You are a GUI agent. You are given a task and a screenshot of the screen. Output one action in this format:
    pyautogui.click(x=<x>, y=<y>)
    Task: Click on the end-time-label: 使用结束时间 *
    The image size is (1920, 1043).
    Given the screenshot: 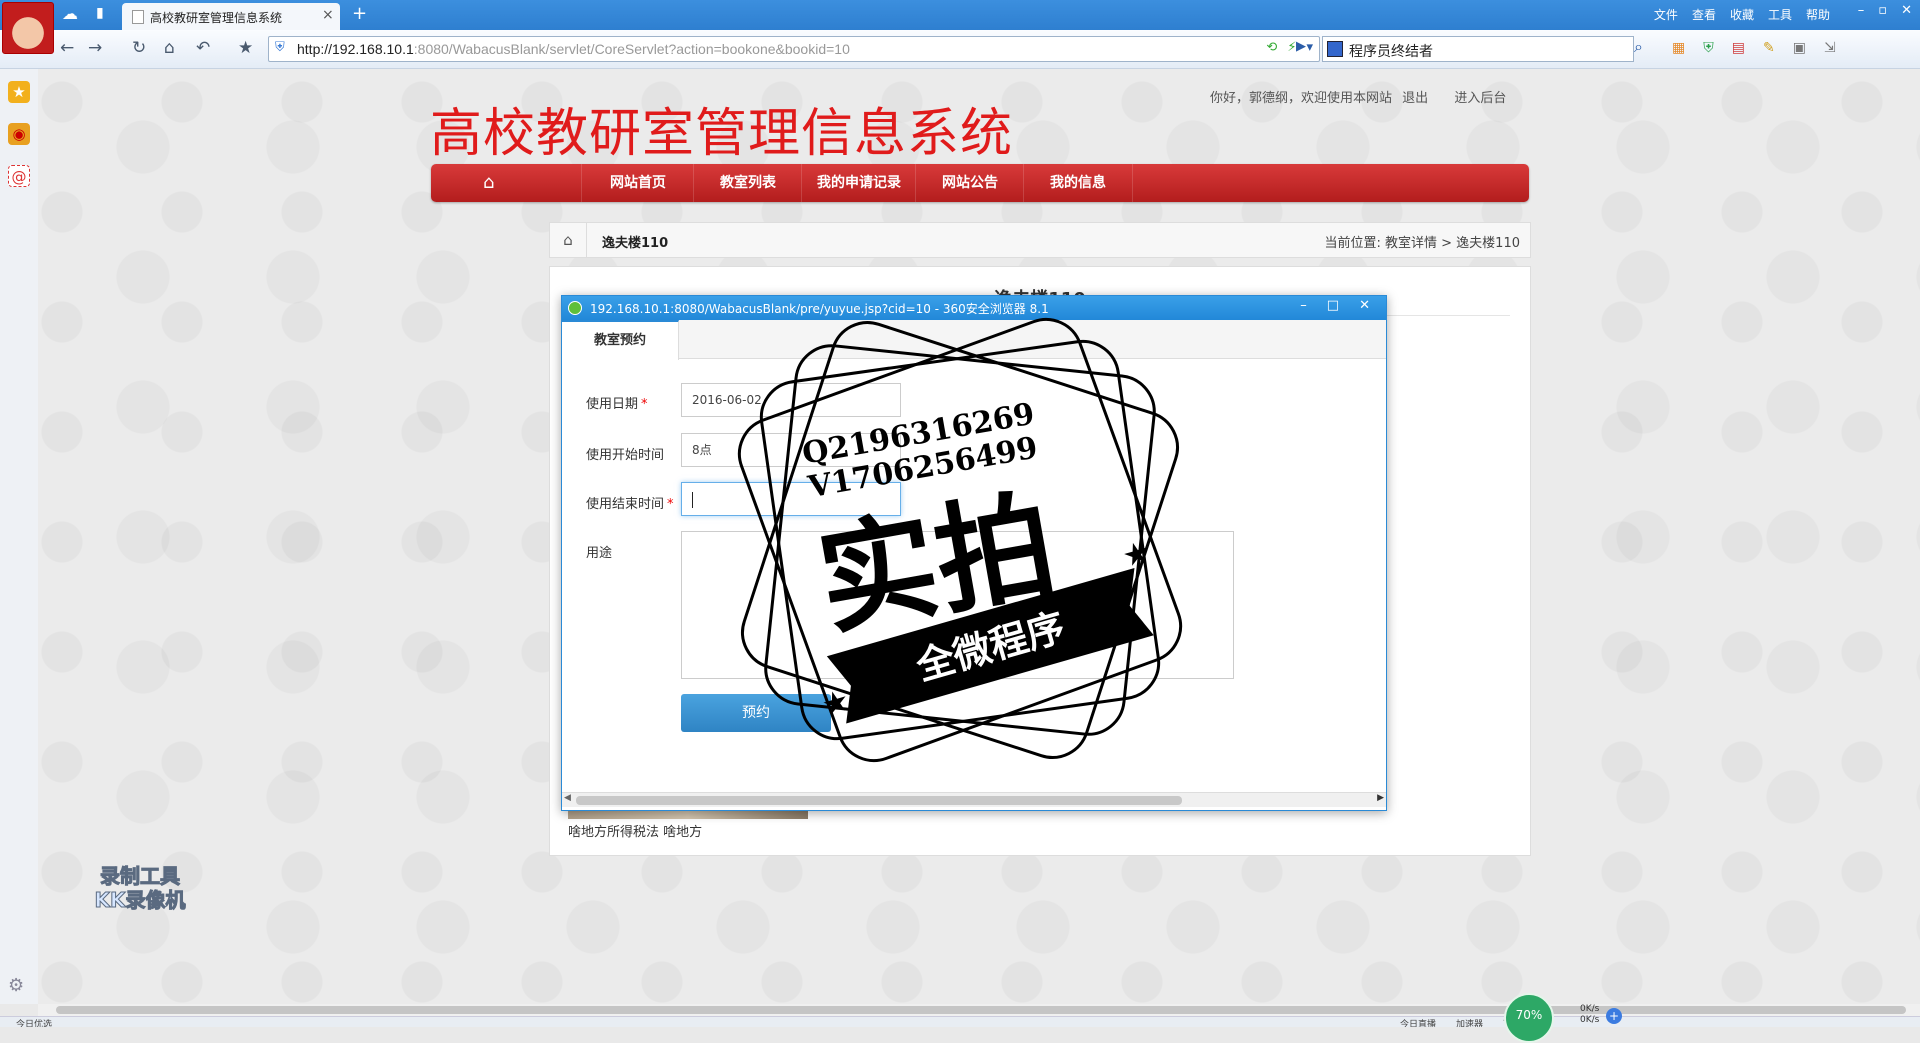 What is the action you would take?
    pyautogui.click(x=630, y=504)
    